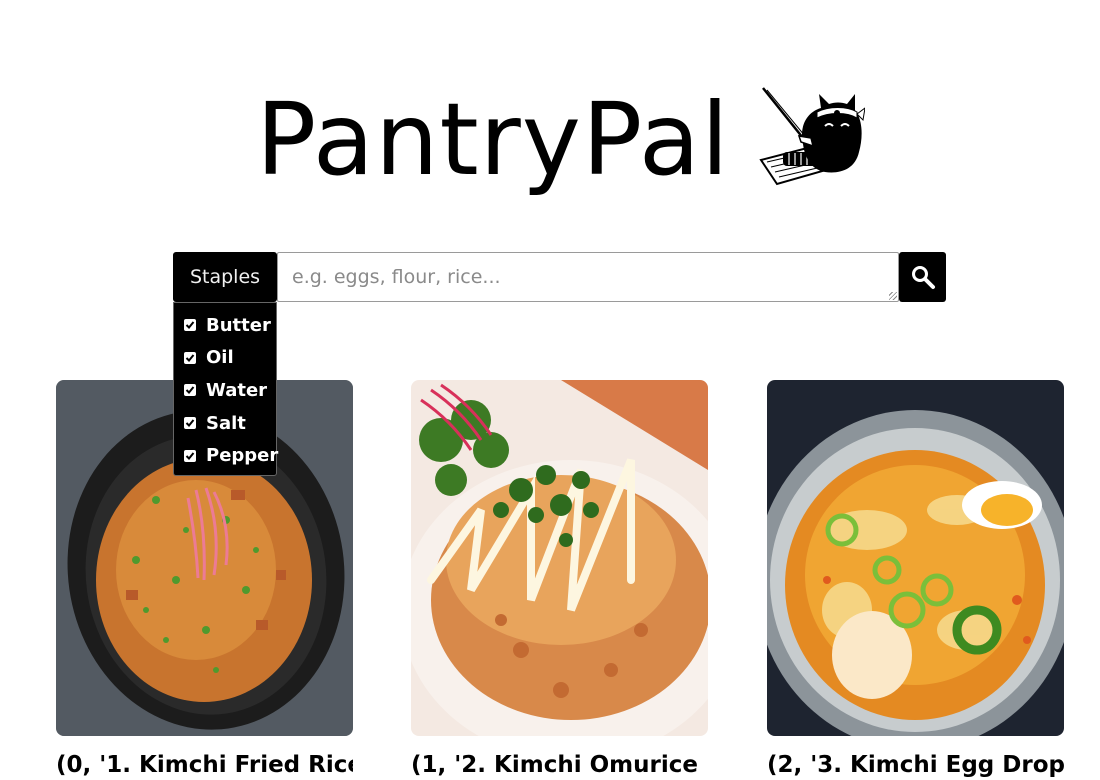  What do you see at coordinates (242, 456) in the screenshot?
I see `staple-label: Pepper` at bounding box center [242, 456].